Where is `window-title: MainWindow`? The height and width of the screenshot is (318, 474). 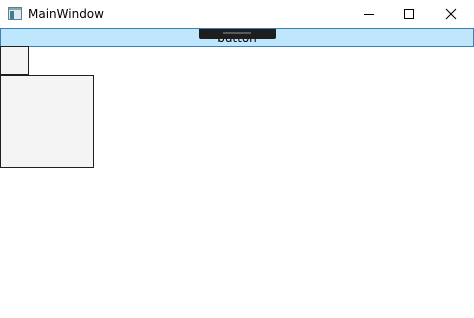 window-title: MainWindow is located at coordinates (66, 14).